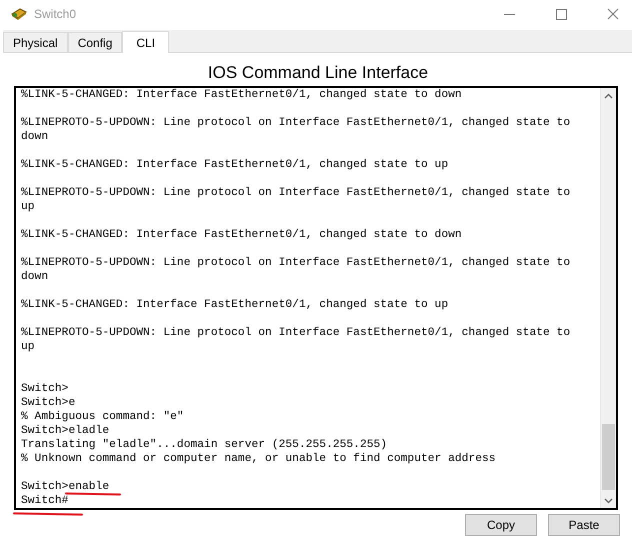 Image resolution: width=636 pixels, height=559 pixels. I want to click on terminal-line: Translating "eladle"...domain server (255.255.255.255), so click(204, 445).